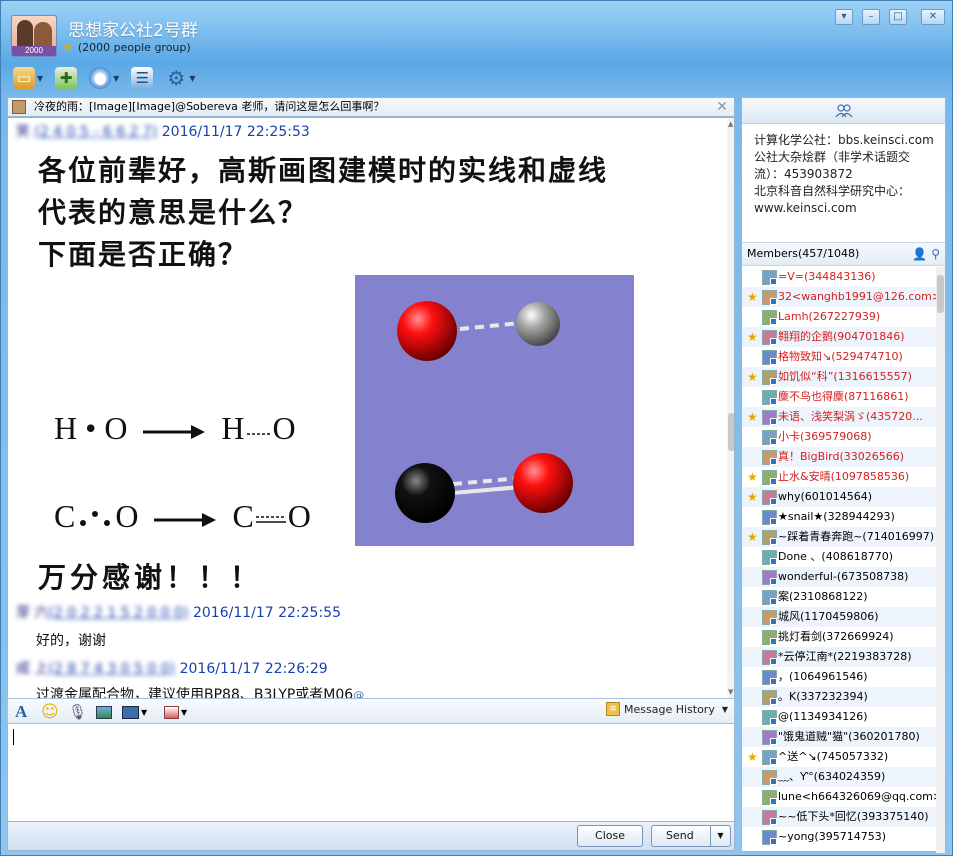  I want to click on search-icon: ⚲, so click(935, 254).